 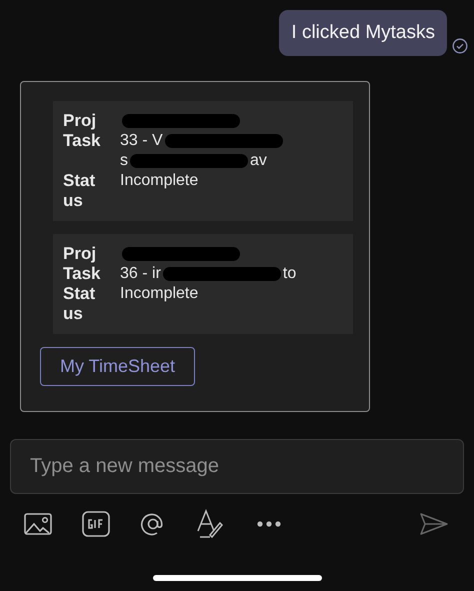 What do you see at coordinates (237, 466) in the screenshot?
I see `message-field: Type a new message` at bounding box center [237, 466].